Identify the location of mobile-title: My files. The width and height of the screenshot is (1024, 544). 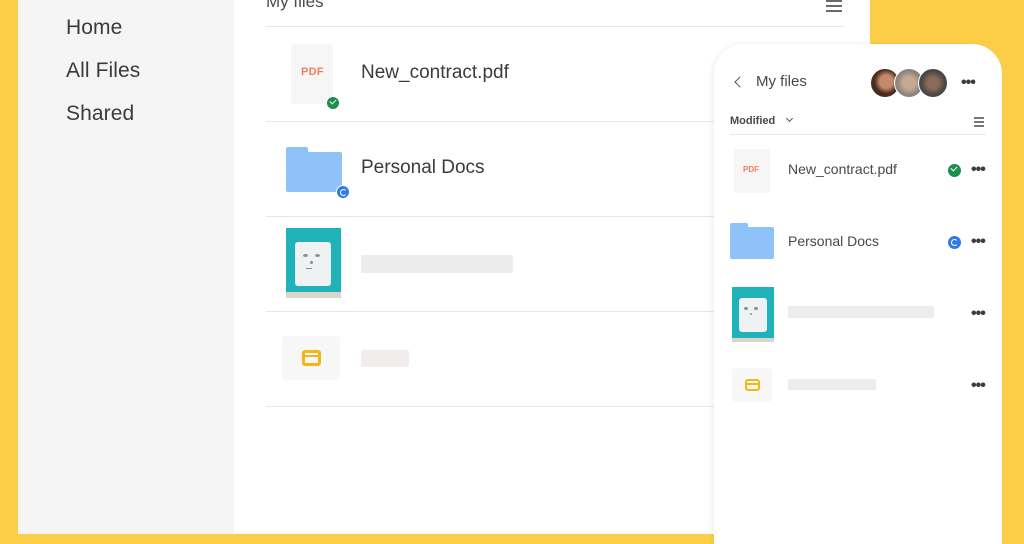
(781, 81).